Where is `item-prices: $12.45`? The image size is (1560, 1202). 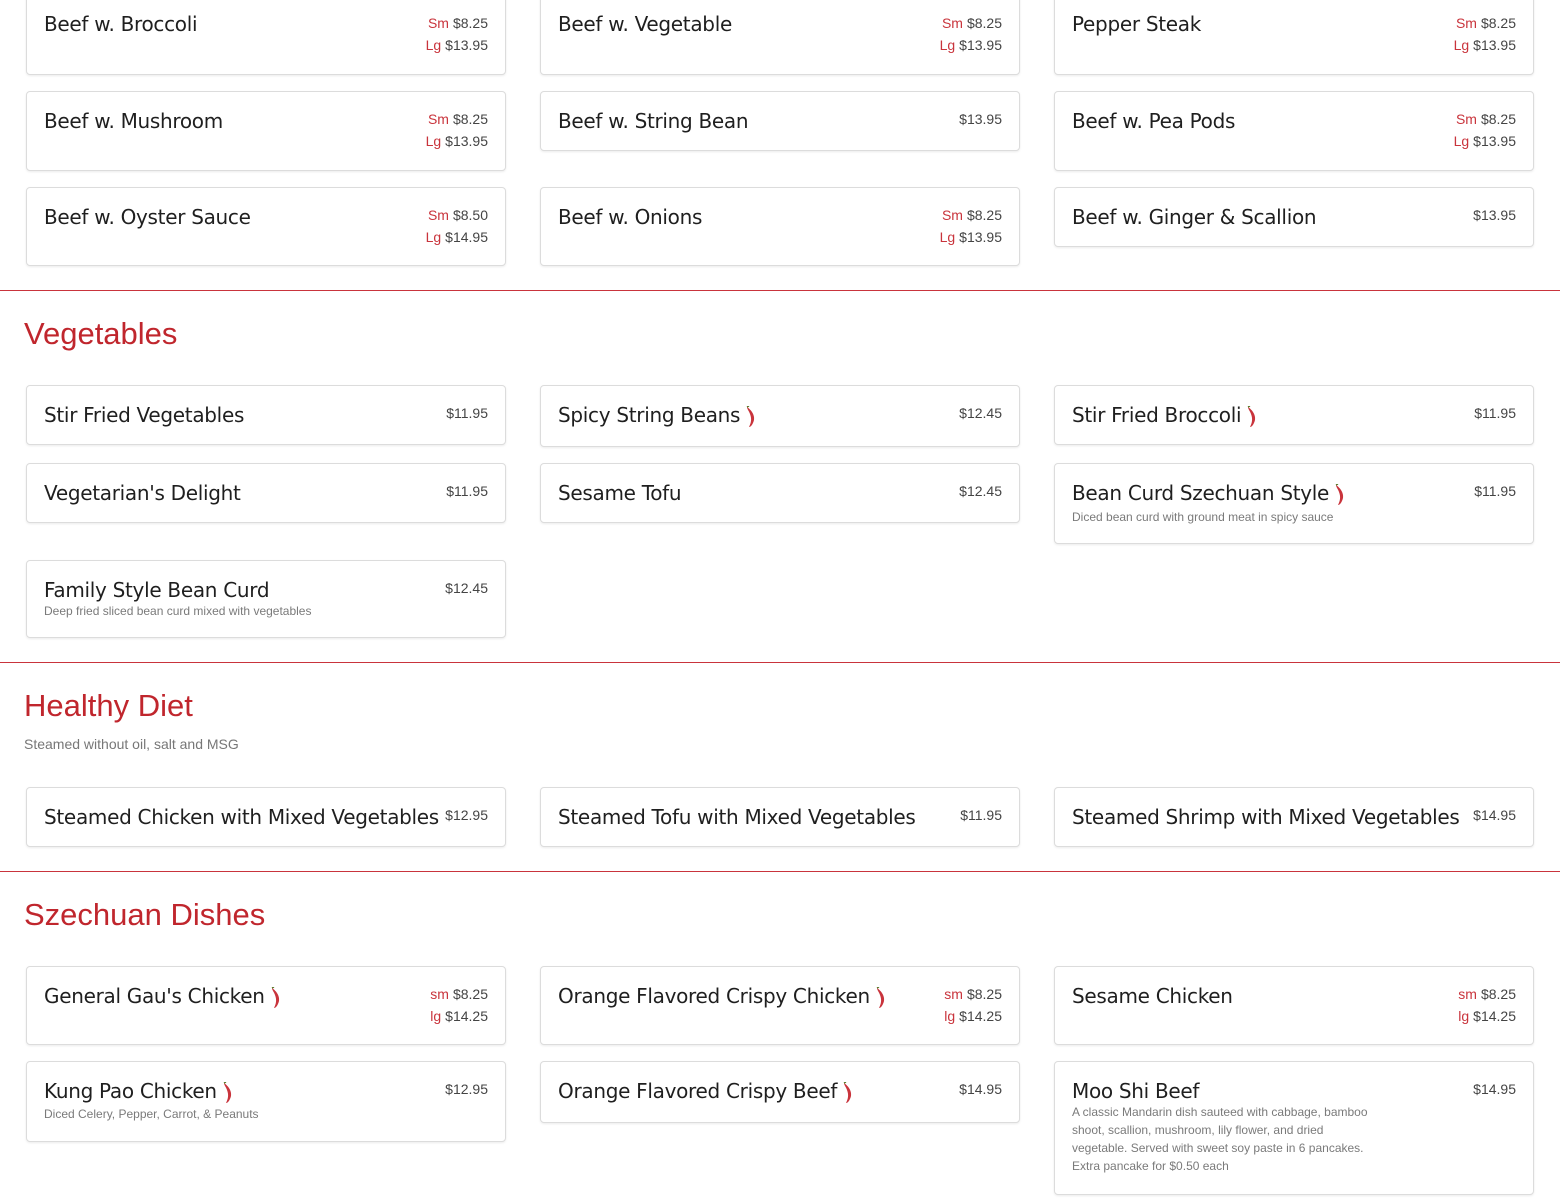
item-prices: $12.45 is located at coordinates (466, 588).